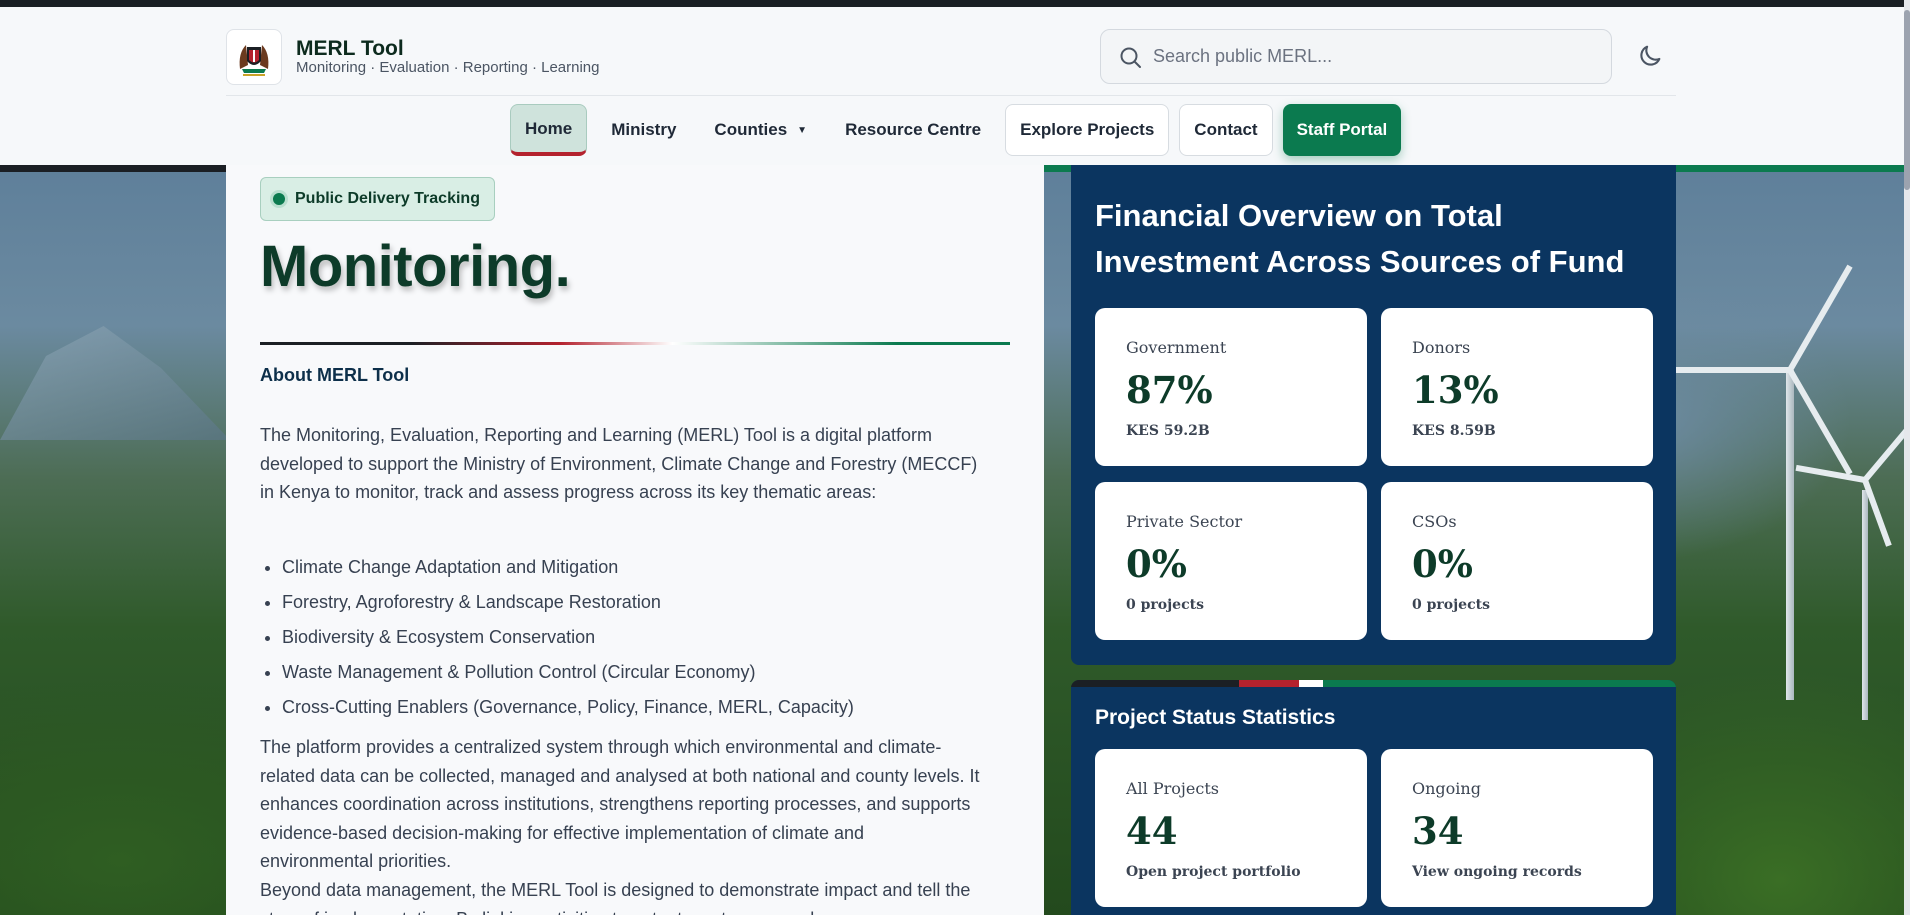  I want to click on card-label: CSOs, so click(1434, 521).